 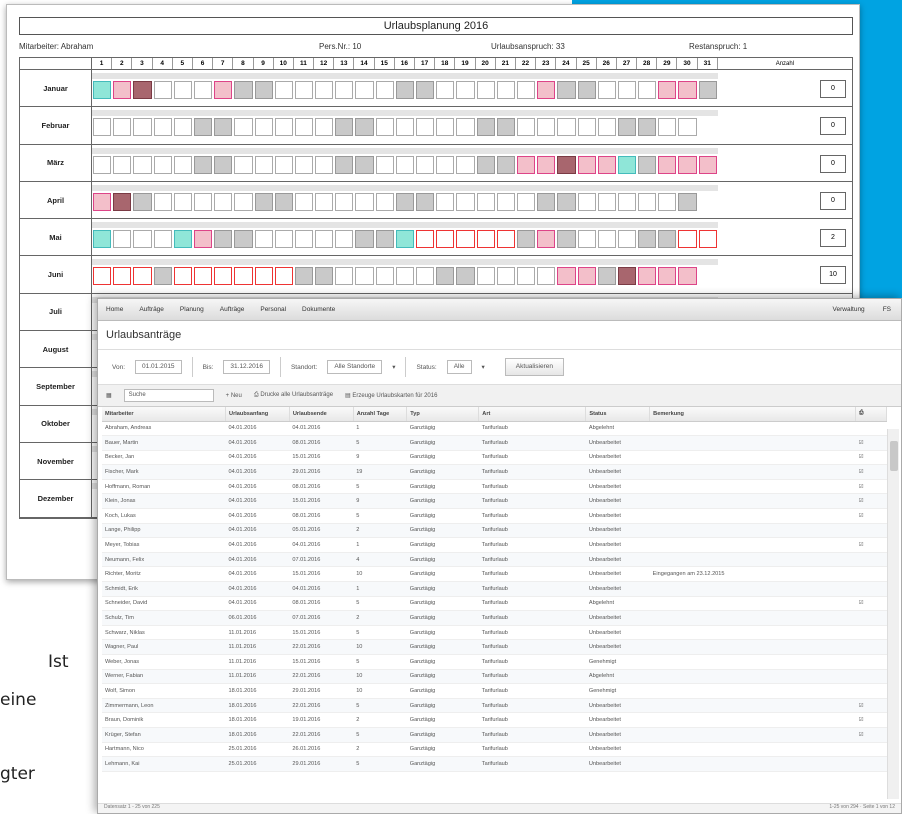 I want to click on scrollbar-thumb, so click(x=894, y=456).